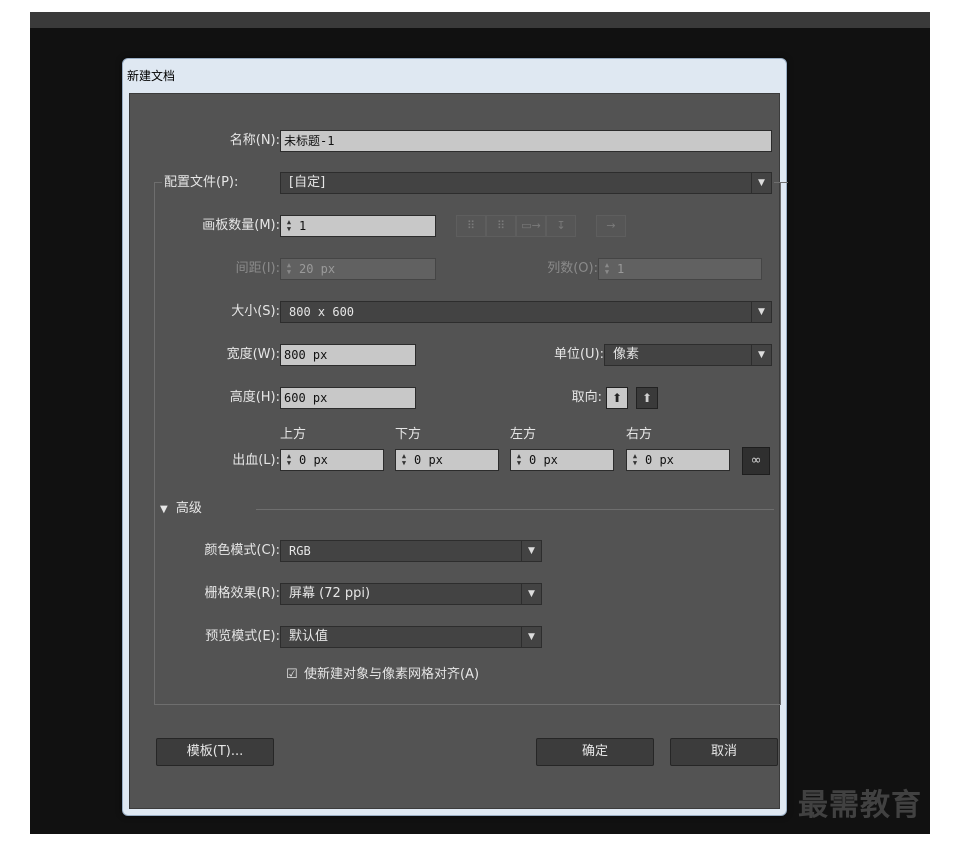 This screenshot has height=842, width=953. What do you see at coordinates (307, 182) in the screenshot?
I see `profile-value: [自定]` at bounding box center [307, 182].